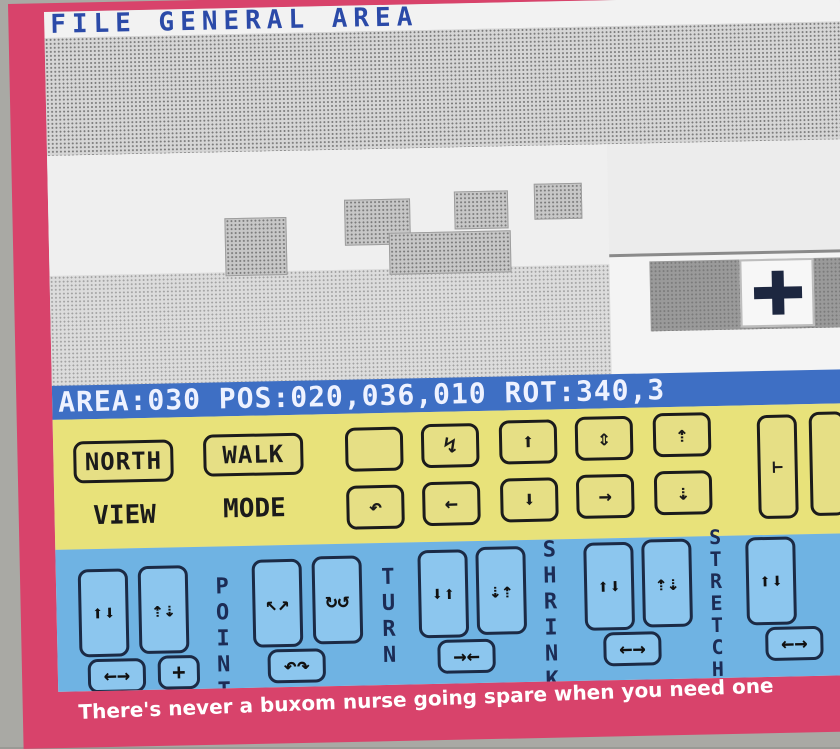 The width and height of the screenshot is (840, 749). Describe the element at coordinates (179, 672) in the screenshot. I see `point-plus-button: +` at that location.